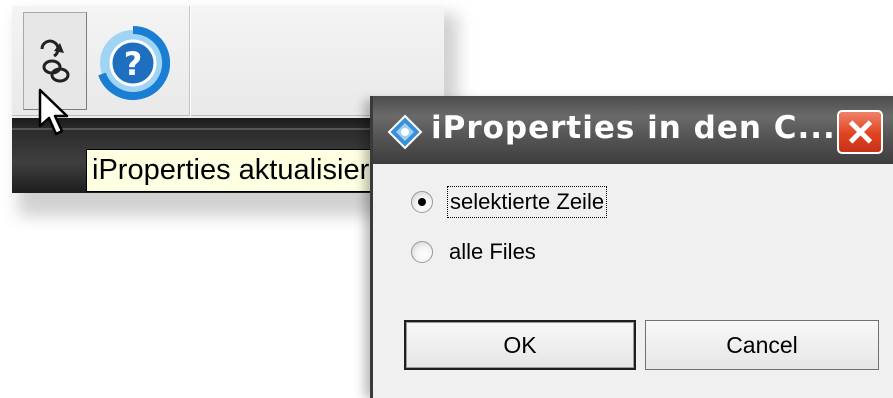 This screenshot has height=398, width=893. Describe the element at coordinates (527, 202) in the screenshot. I see `radio-label-selected-row: selektierte Zeile` at that location.